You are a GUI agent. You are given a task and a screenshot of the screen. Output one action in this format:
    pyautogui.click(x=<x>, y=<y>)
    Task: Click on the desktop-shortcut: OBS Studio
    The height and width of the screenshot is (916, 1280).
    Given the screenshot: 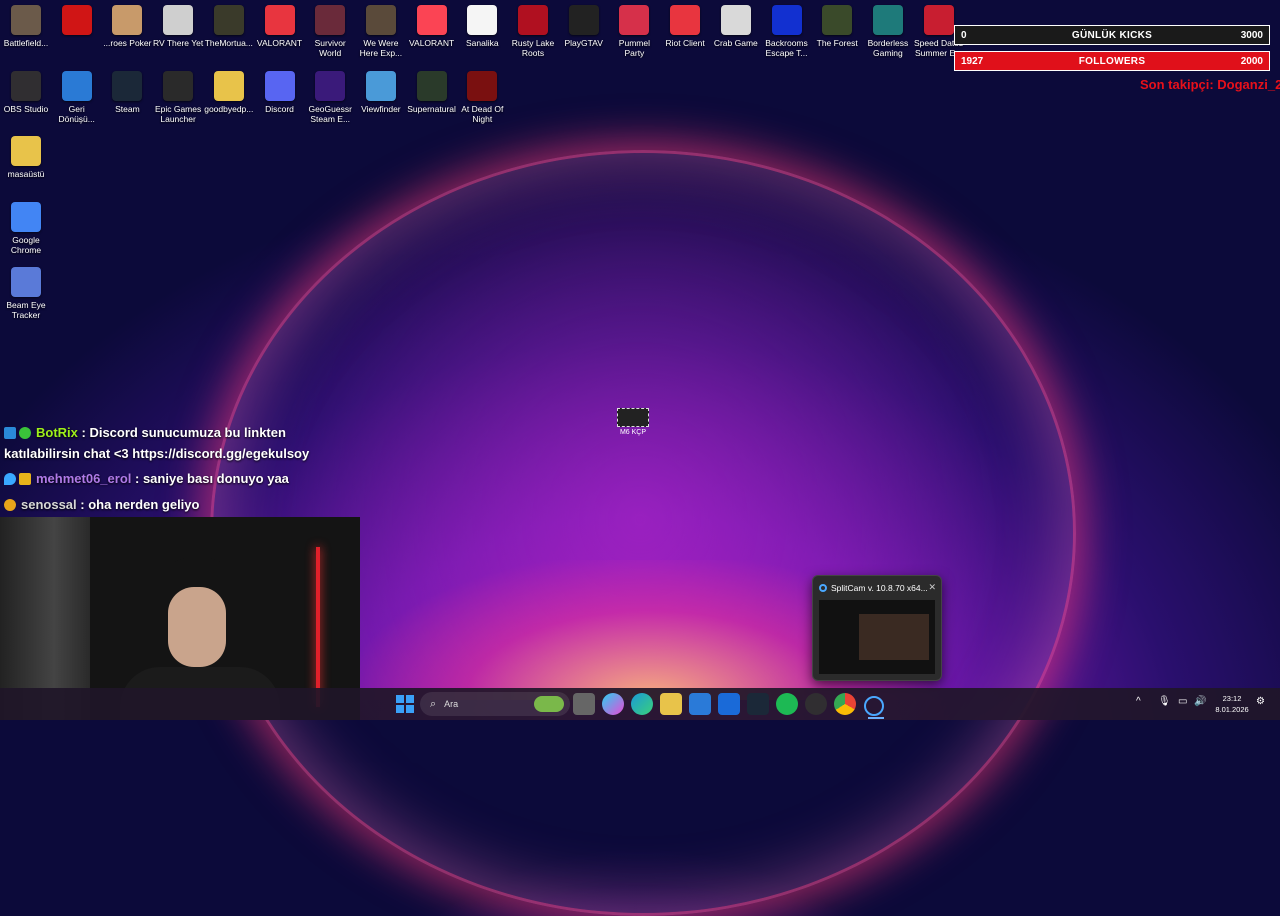 What is the action you would take?
    pyautogui.click(x=26, y=90)
    